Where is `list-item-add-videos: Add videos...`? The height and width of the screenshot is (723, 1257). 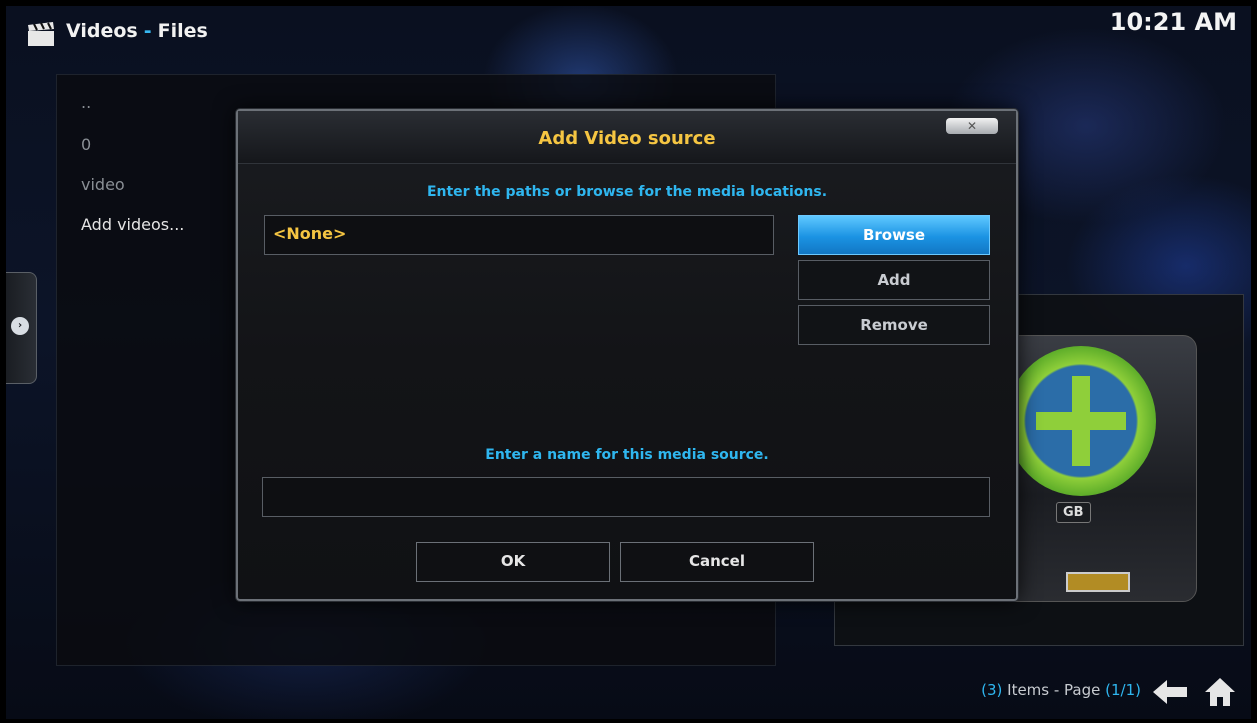 list-item-add-videos: Add videos... is located at coordinates (132, 224).